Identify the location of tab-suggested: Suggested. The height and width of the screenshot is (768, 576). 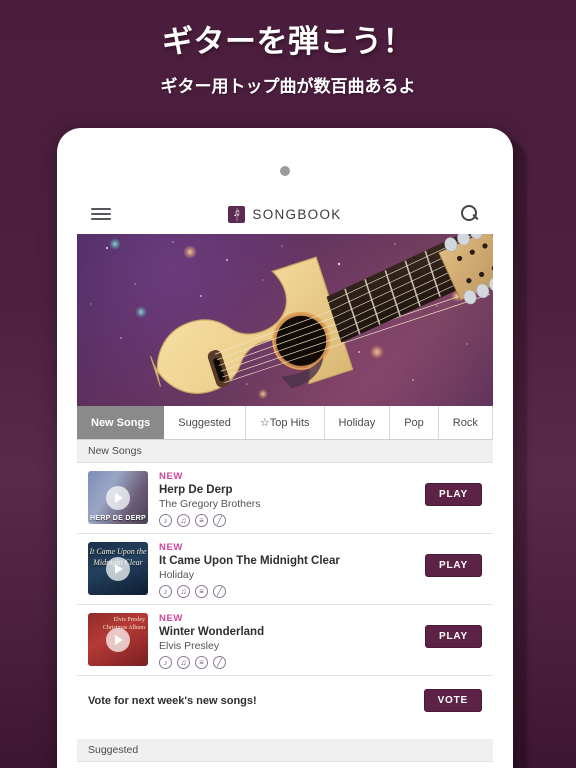
(205, 422).